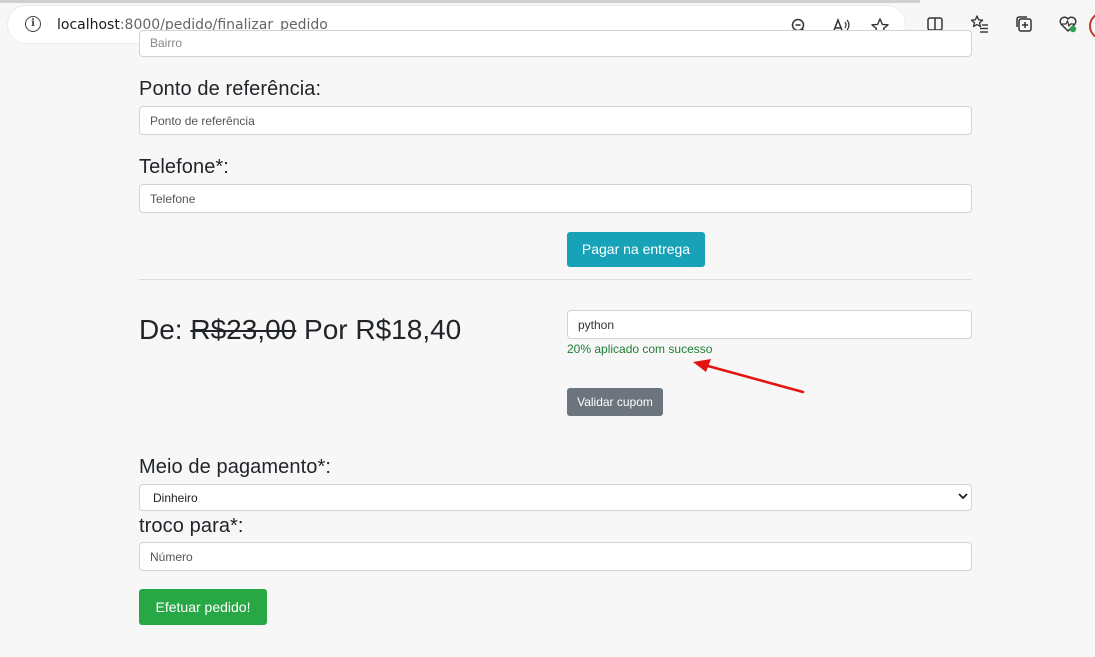 This screenshot has height=657, width=1095. What do you see at coordinates (555, 279) in the screenshot?
I see `section-divider` at bounding box center [555, 279].